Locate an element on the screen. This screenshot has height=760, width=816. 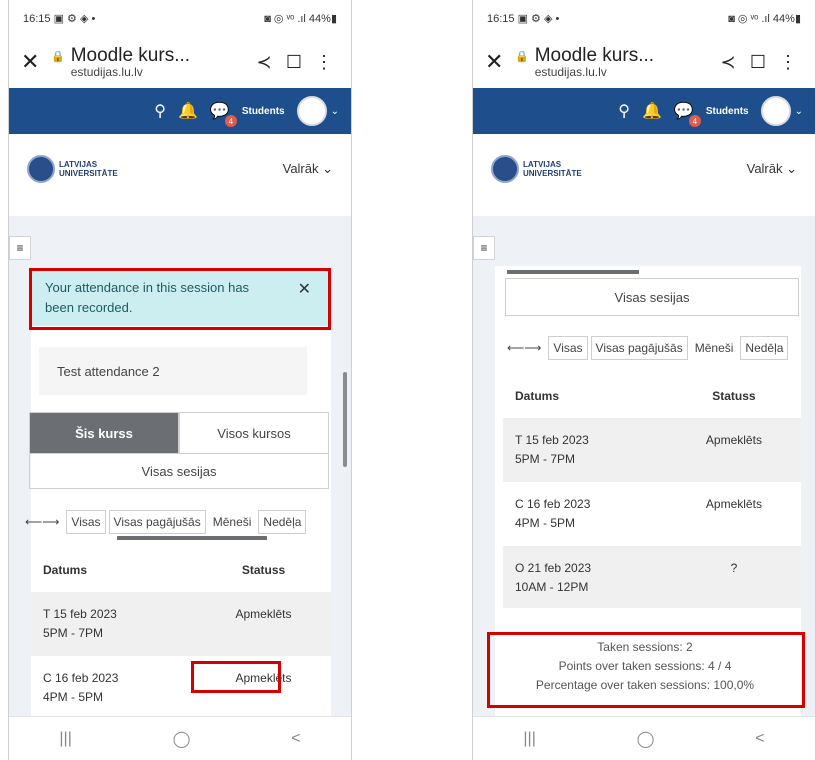
table-row: O 21 feb 2023 10AM - 12PM ? is located at coordinates (652, 577).